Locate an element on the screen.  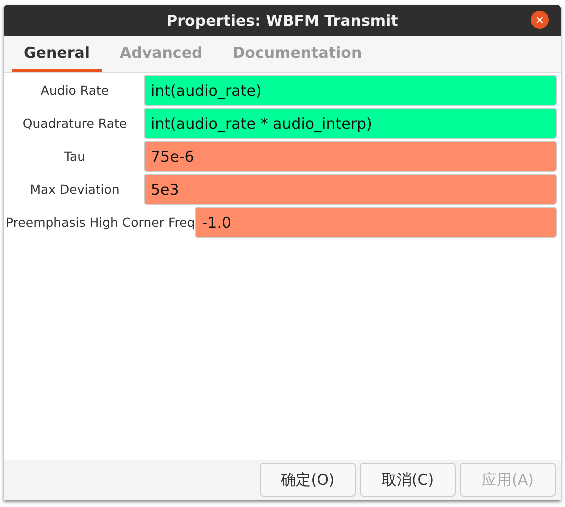
tab: General is located at coordinates (57, 54).